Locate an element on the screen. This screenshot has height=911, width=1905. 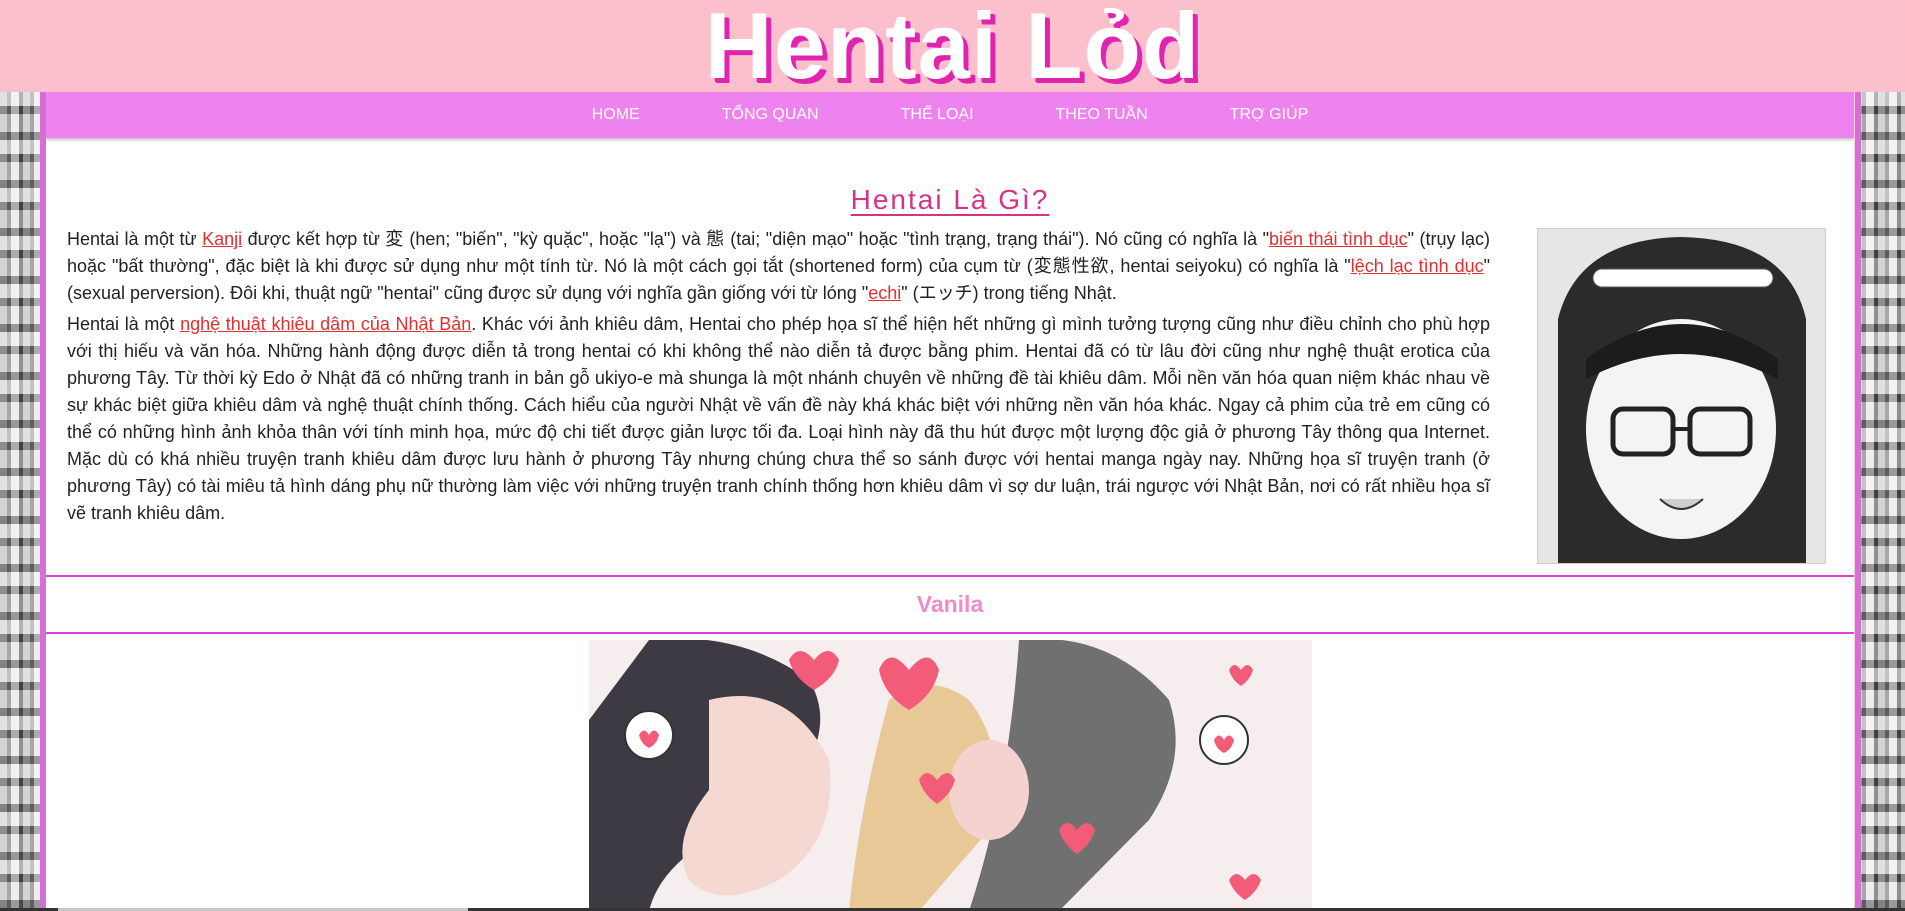
section-title: Vanila is located at coordinates (950, 604).